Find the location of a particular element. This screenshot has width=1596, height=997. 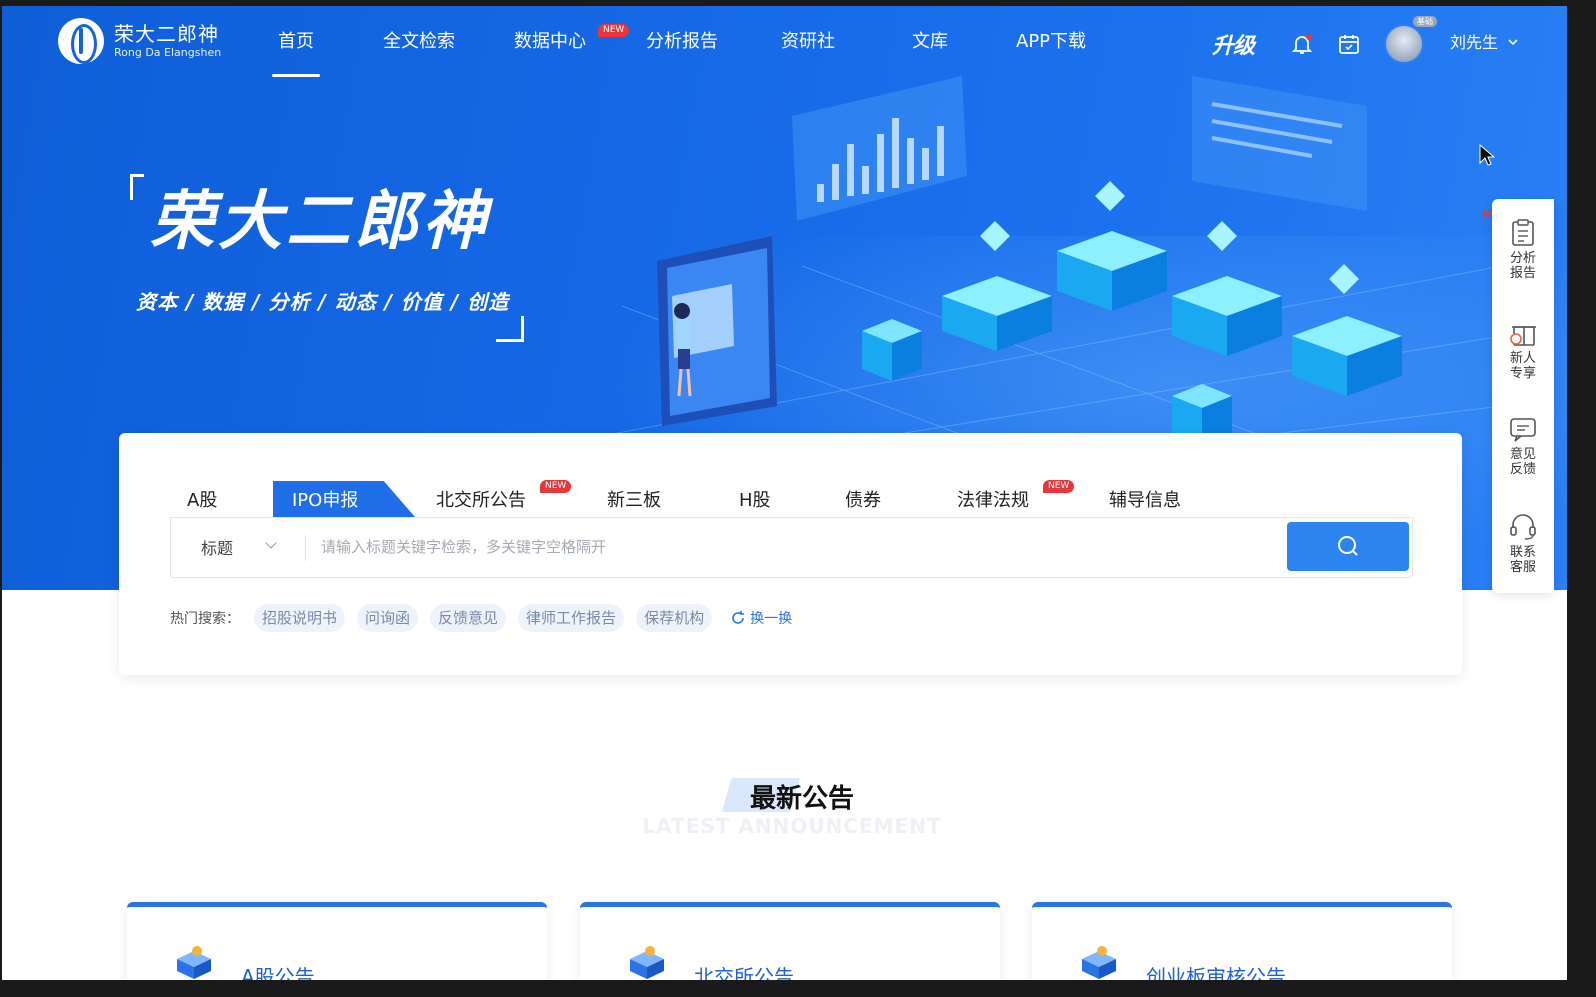

side-label: 分析报告 is located at coordinates (1522, 266).